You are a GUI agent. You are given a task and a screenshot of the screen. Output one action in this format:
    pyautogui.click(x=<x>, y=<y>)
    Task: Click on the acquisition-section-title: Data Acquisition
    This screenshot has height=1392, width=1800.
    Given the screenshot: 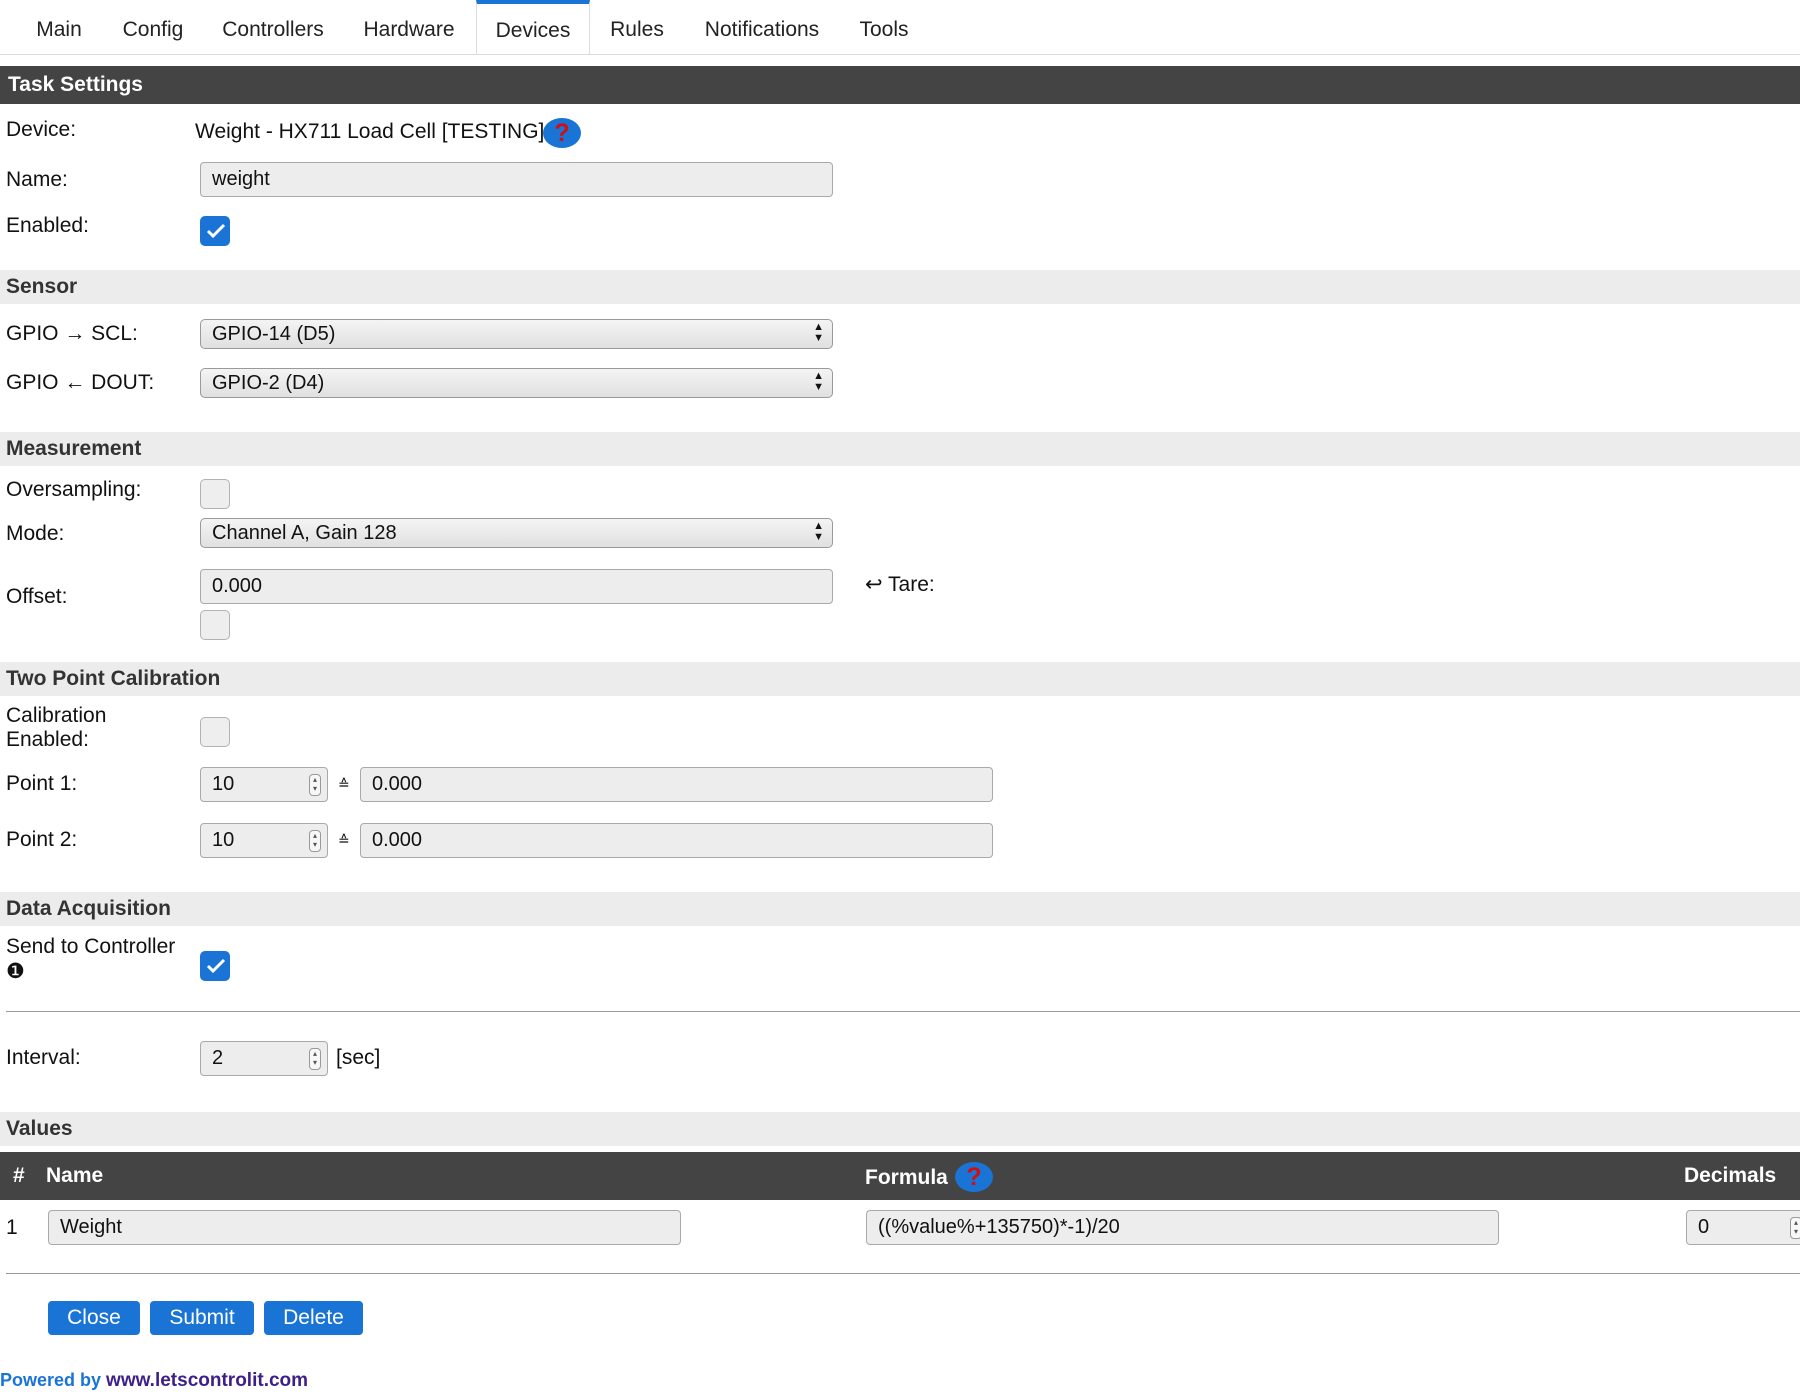 What is the action you would take?
    pyautogui.click(x=88, y=908)
    